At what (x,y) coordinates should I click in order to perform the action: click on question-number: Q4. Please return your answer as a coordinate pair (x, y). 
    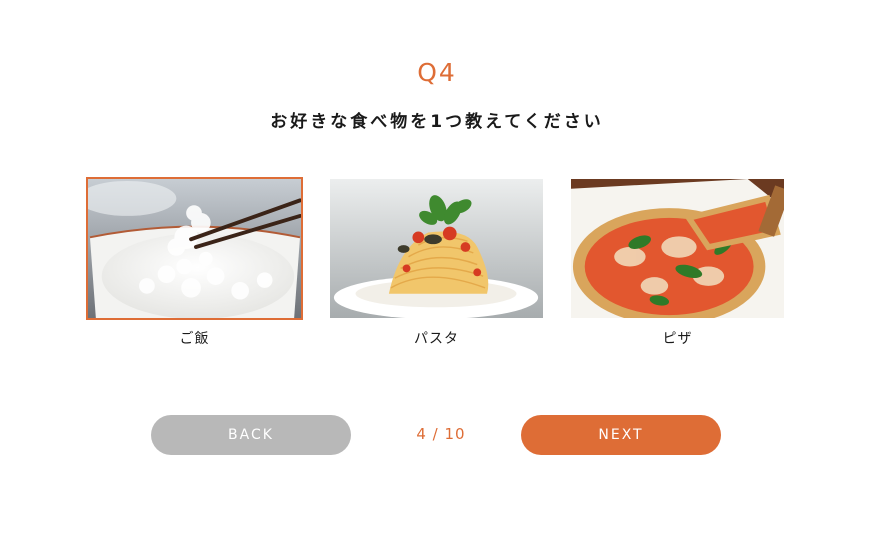
    Looking at the image, I should click on (437, 72).